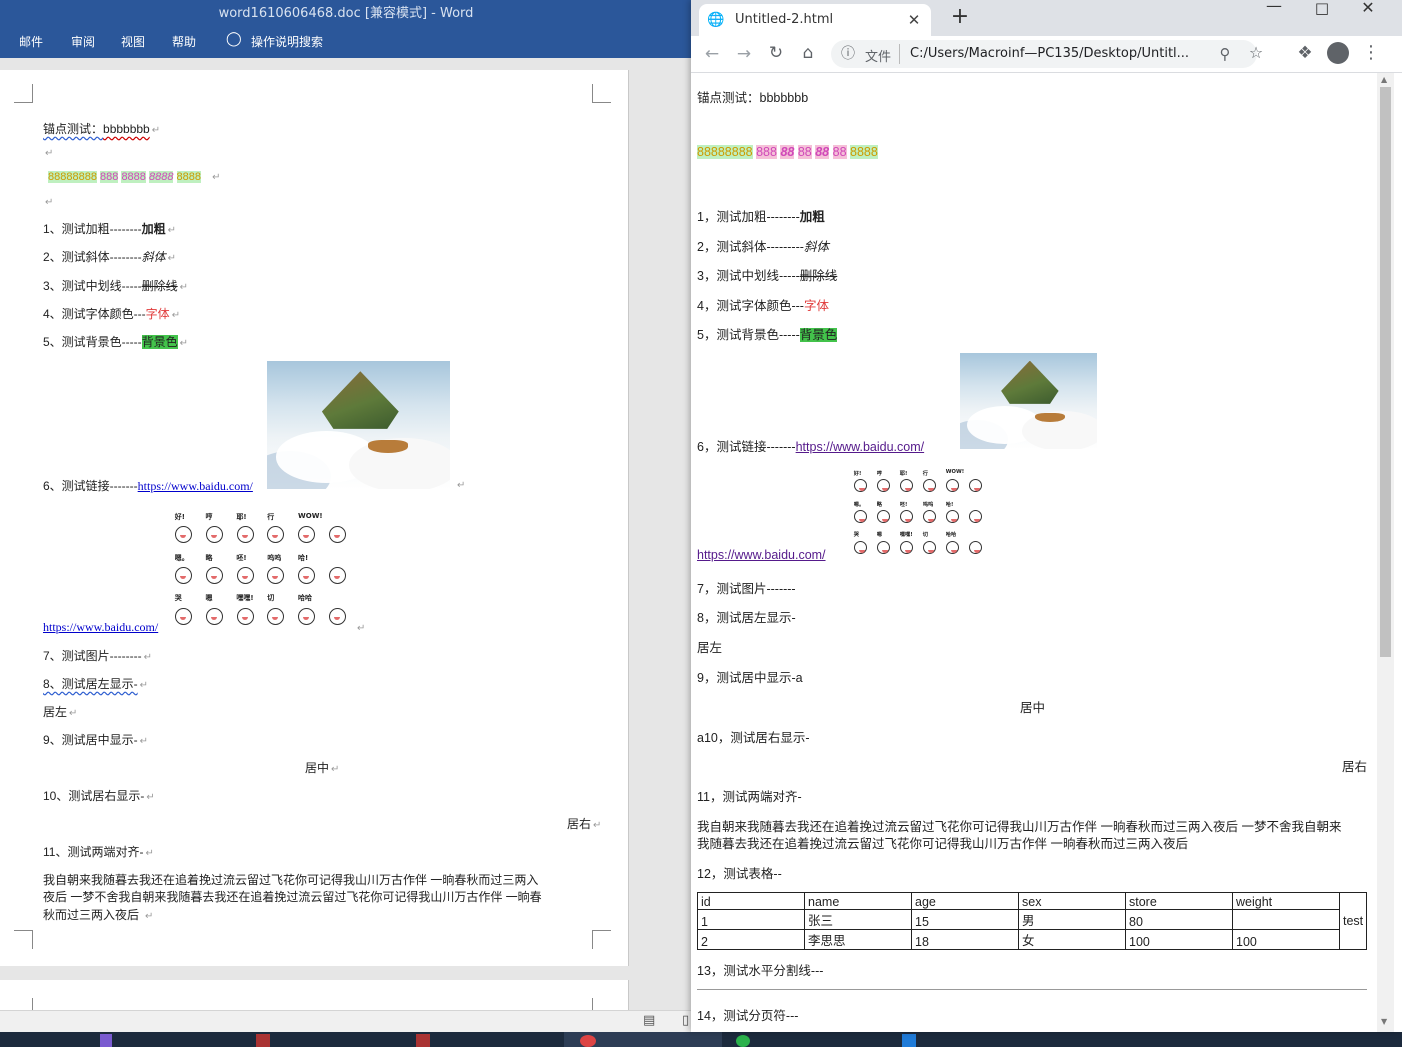  Describe the element at coordinates (878, 57) in the screenshot. I see `url-scheme-label: 文件` at that location.